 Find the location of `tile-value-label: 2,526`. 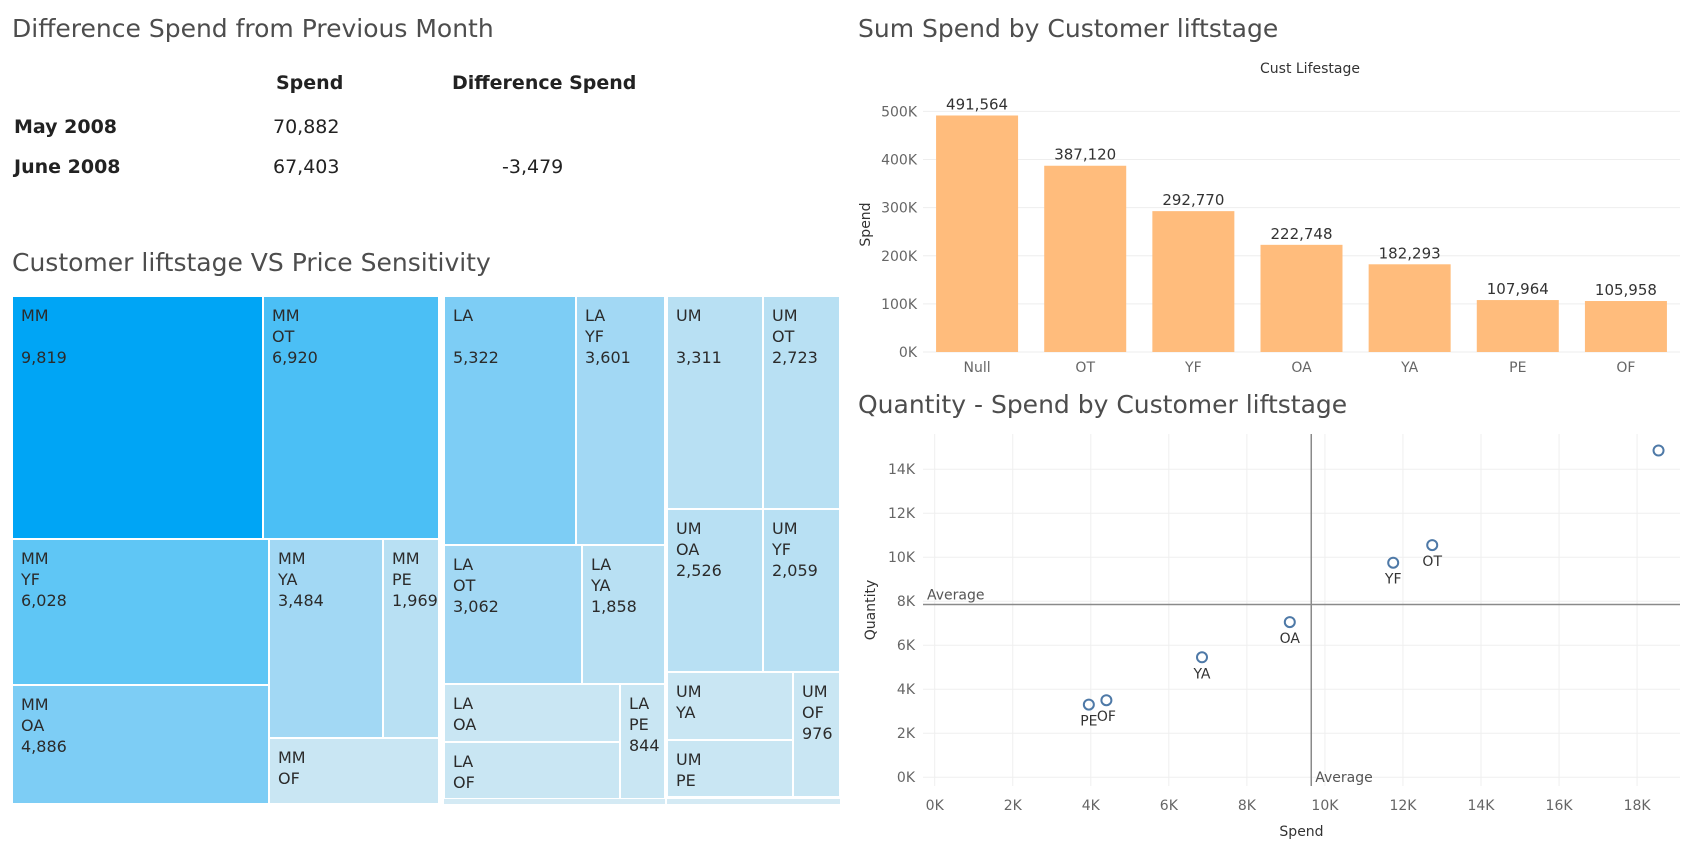

tile-value-label: 2,526 is located at coordinates (699, 570).